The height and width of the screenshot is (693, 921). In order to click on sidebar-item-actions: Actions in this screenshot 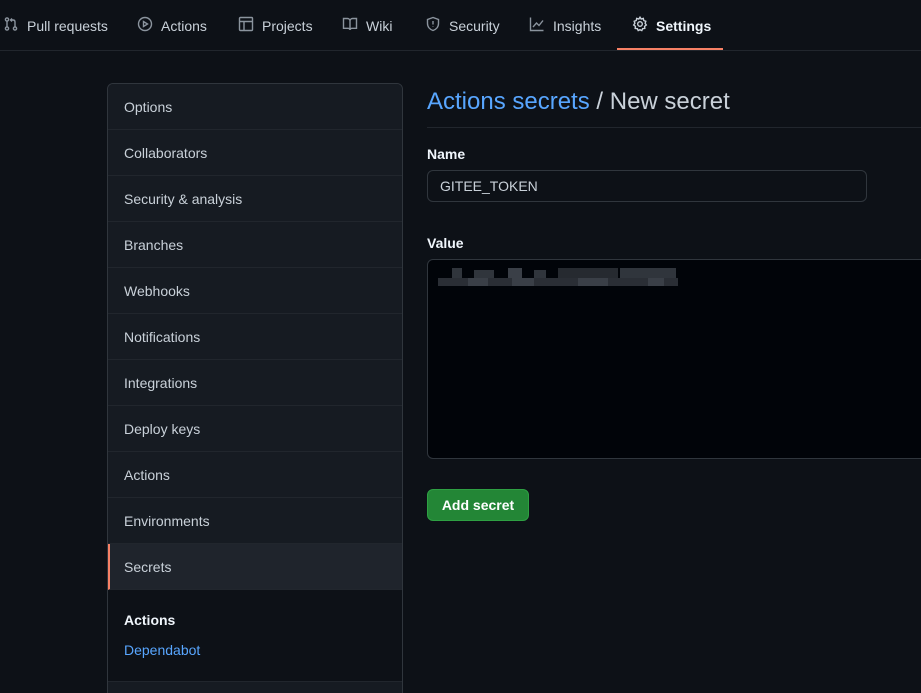, I will do `click(255, 475)`.